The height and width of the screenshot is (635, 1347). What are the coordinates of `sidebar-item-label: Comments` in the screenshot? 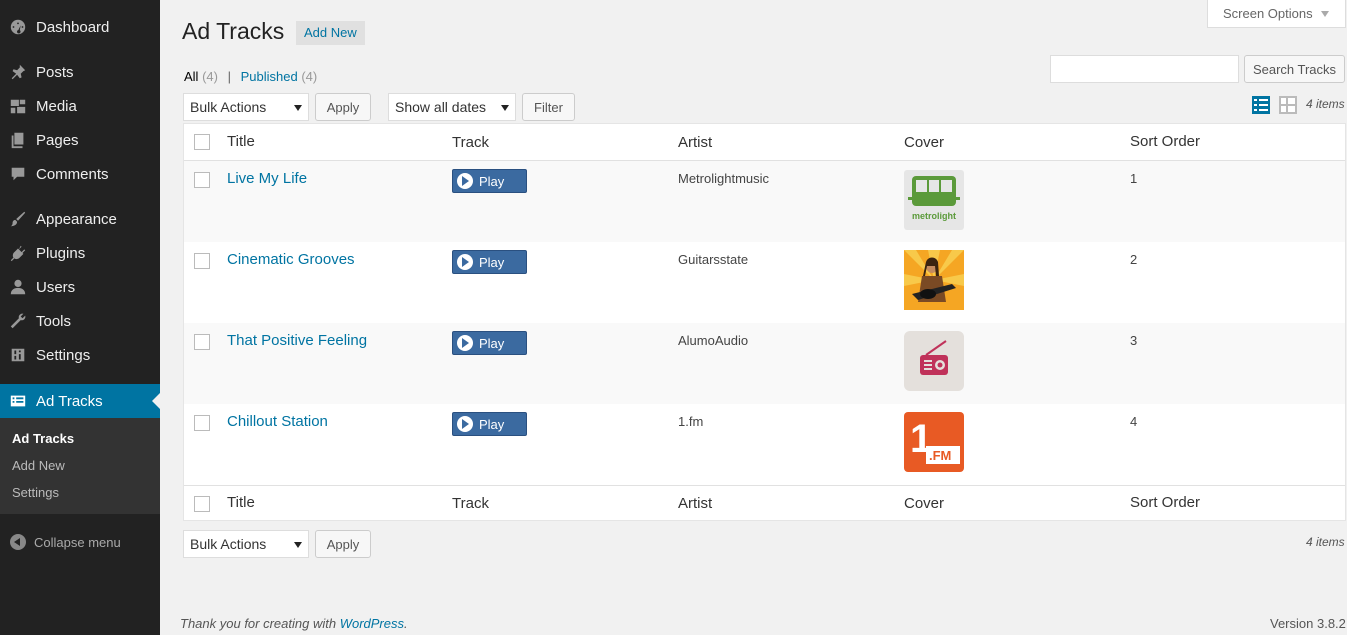 It's located at (72, 174).